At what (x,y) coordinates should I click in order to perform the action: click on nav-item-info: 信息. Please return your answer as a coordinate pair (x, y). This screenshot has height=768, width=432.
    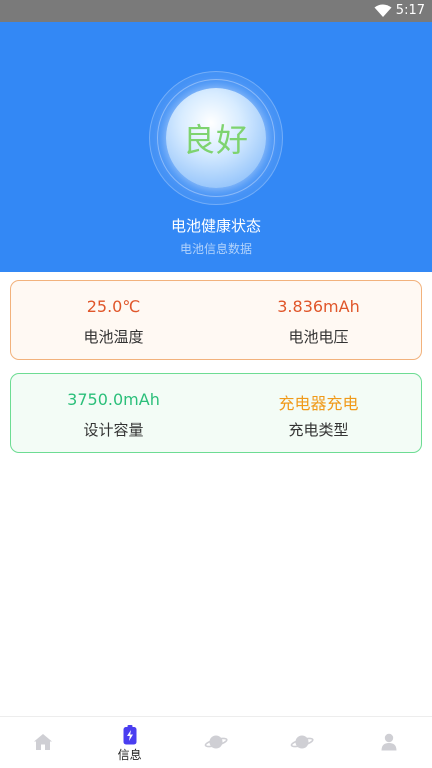
    Looking at the image, I should click on (129, 742).